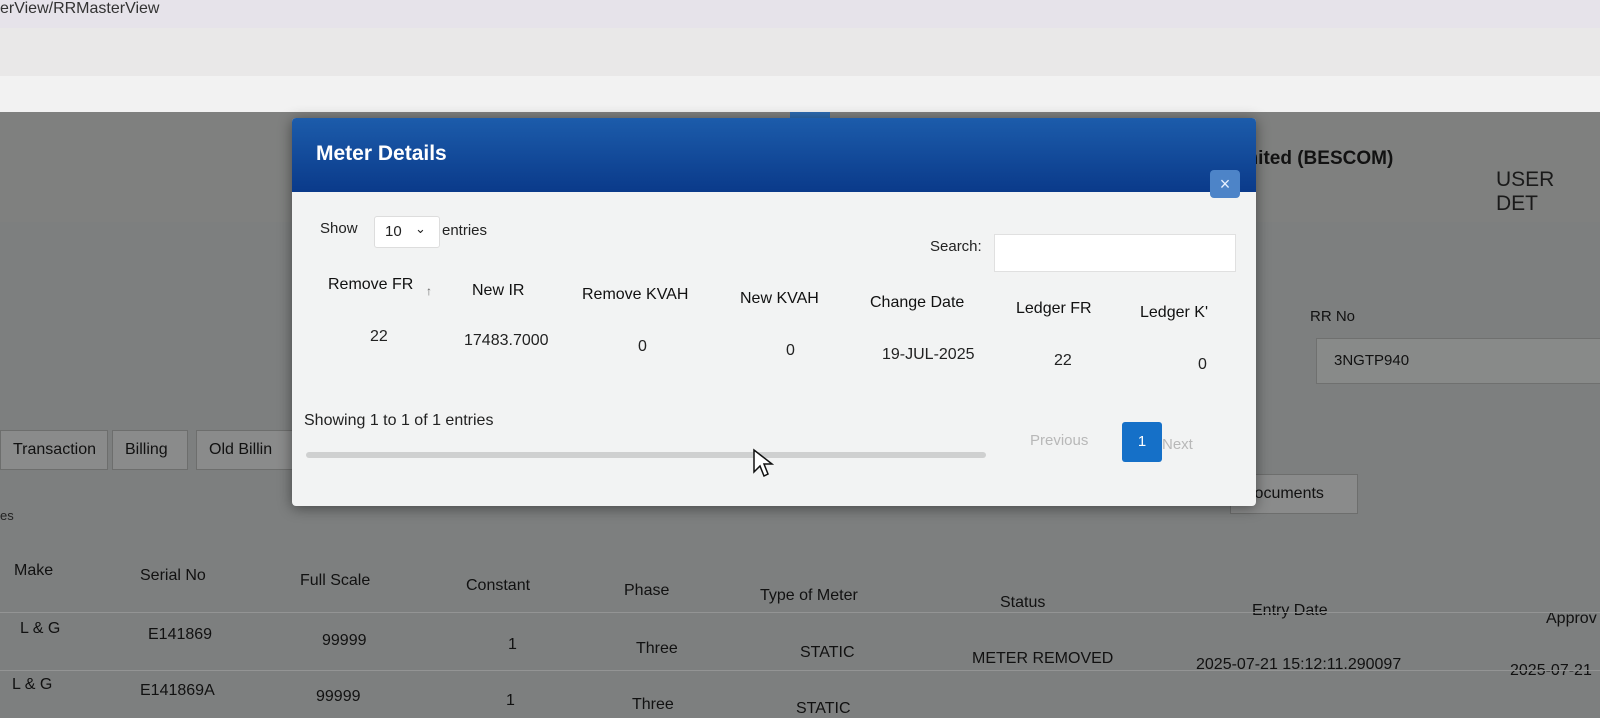 The width and height of the screenshot is (1600, 718). Describe the element at coordinates (1299, 664) in the screenshot. I see `cell-entry-date: 2025-07-21 15:12:11.290097` at that location.